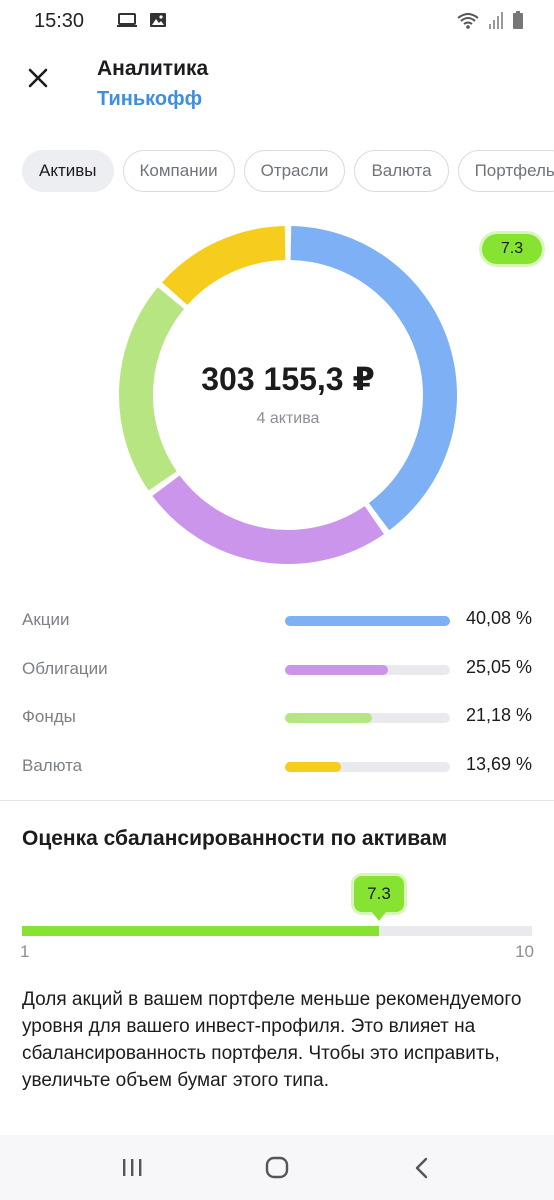 The image size is (554, 1200). I want to click on back-button, so click(422, 1168).